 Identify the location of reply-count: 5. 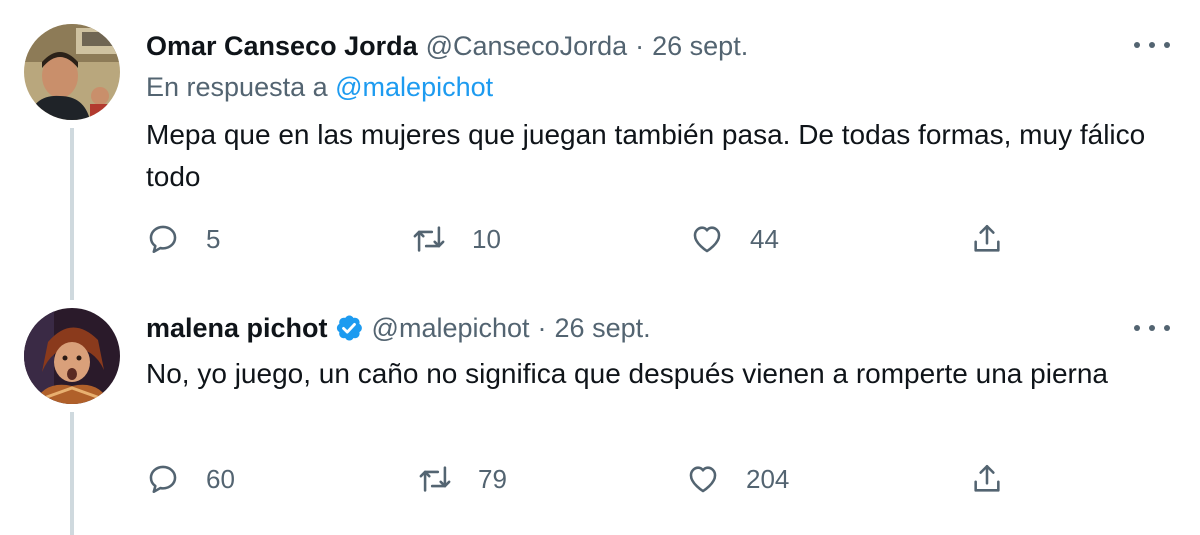
(213, 238).